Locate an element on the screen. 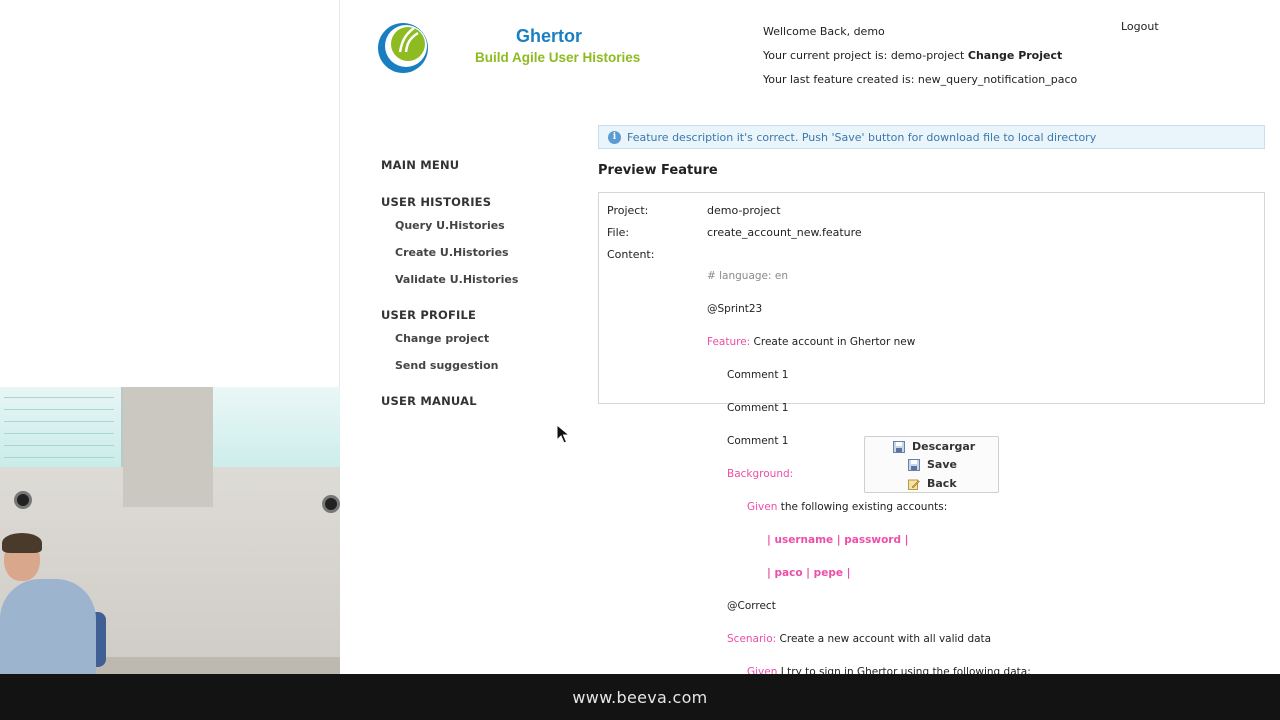  descargar-button: Descargar is located at coordinates (934, 446).